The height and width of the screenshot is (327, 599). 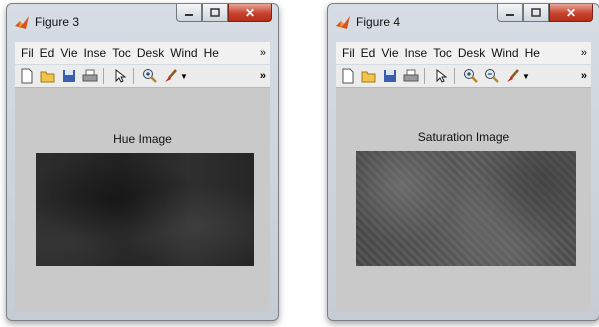 What do you see at coordinates (466, 208) in the screenshot?
I see `saturation-image` at bounding box center [466, 208].